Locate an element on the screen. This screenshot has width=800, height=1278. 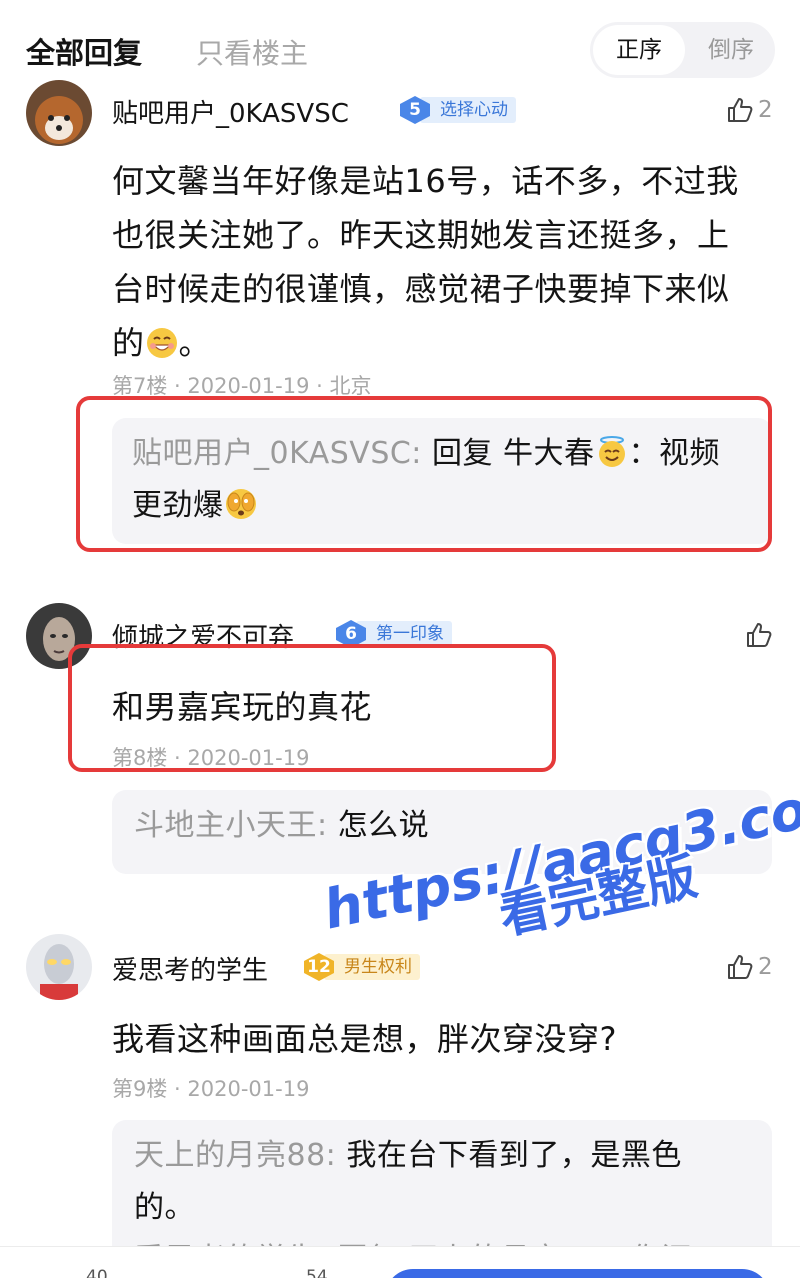
sub-reply-line: 天上的月亮88: 我在台下看到了，是黑色 is located at coordinates (444, 1156).